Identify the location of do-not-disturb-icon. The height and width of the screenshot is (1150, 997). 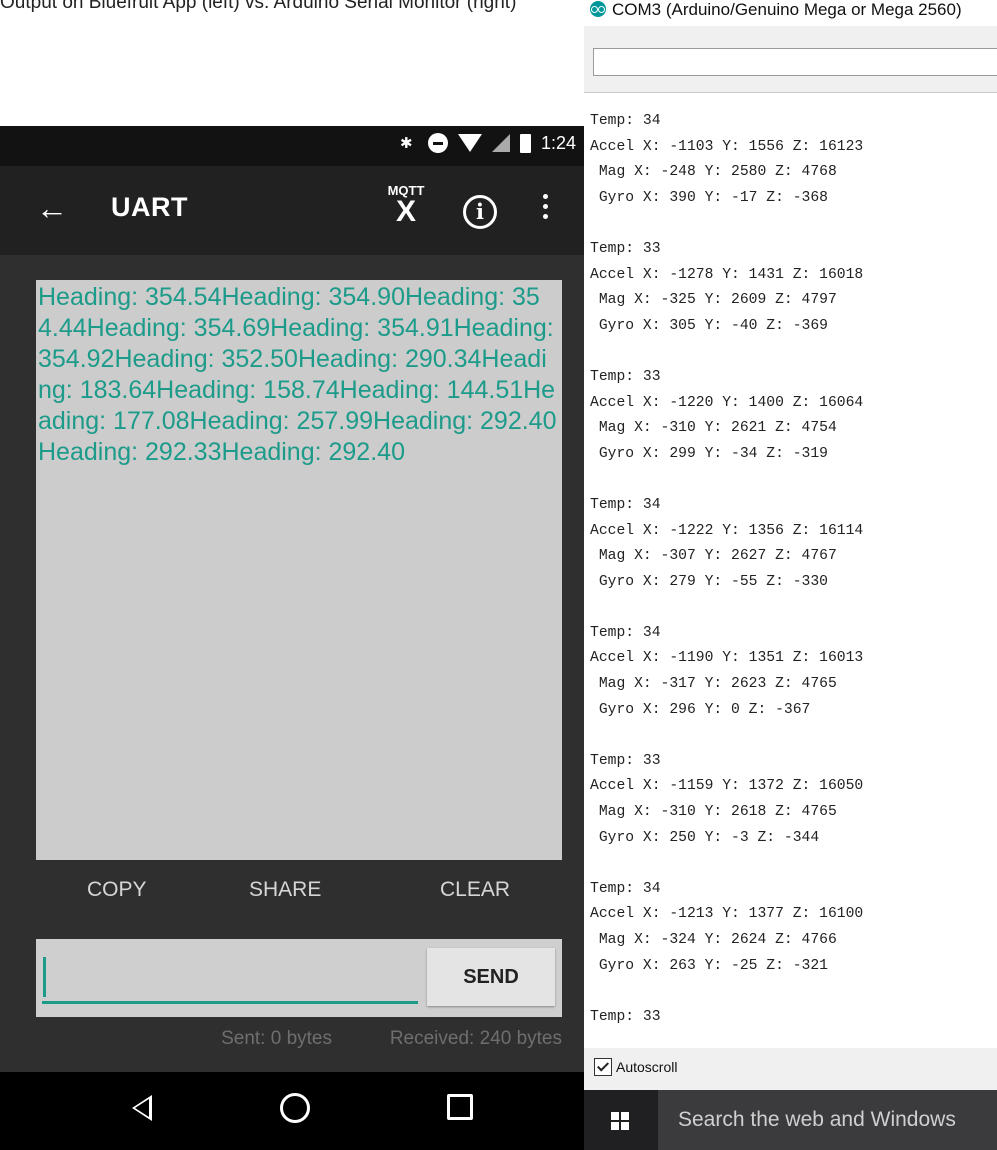
(437, 143).